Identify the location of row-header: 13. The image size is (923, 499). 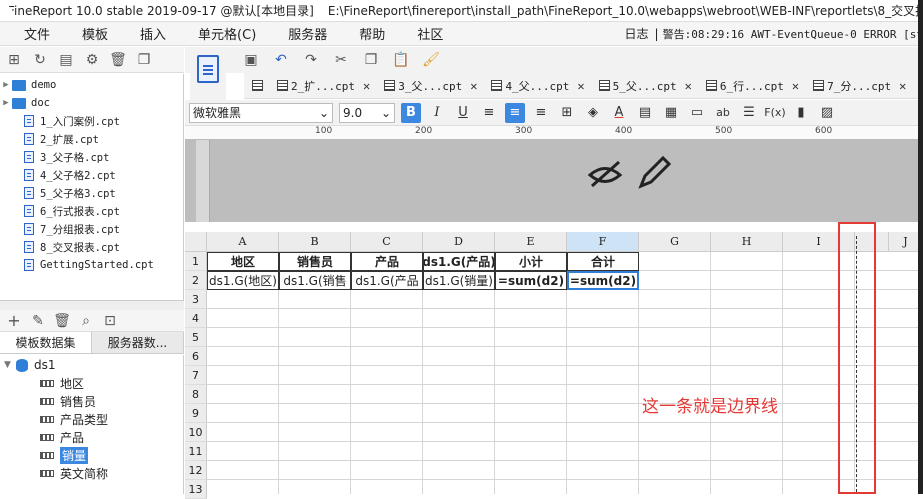
(196, 489).